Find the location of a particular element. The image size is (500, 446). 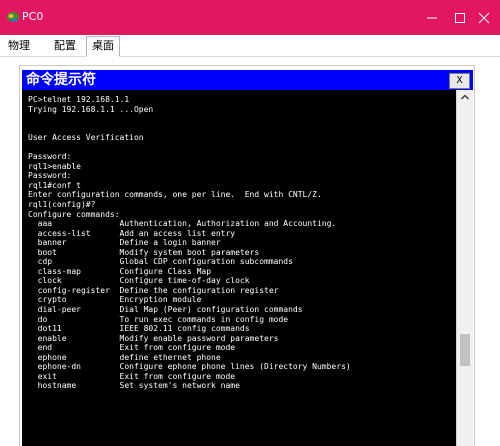

terminal-line: cdp Global CDP configuration subcommands is located at coordinates (160, 262).